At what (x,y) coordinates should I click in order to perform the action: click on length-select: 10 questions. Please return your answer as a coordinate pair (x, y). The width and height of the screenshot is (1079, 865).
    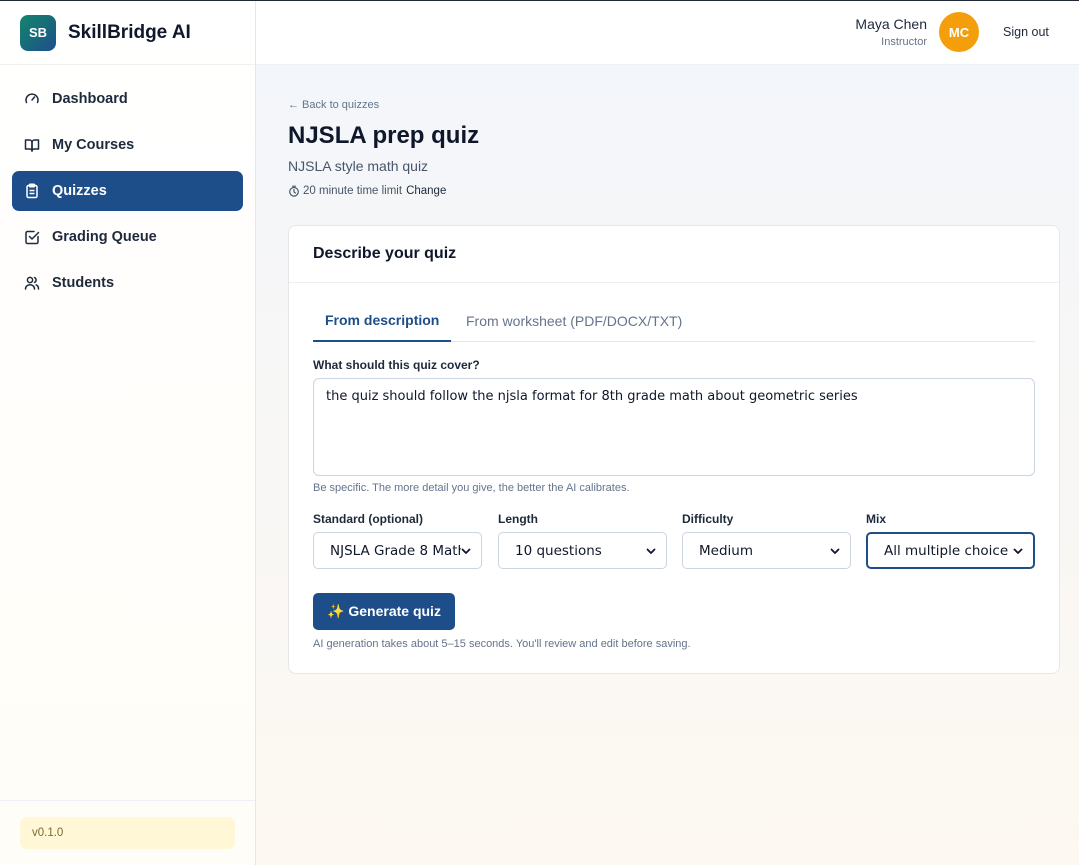
    Looking at the image, I should click on (582, 550).